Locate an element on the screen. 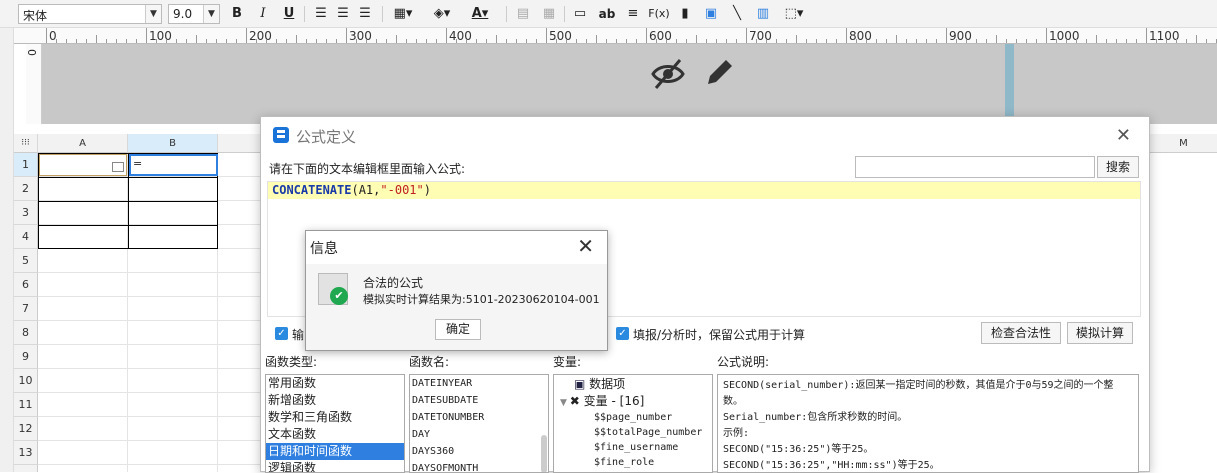 The height and width of the screenshot is (473, 1217). variable-item: $fine_role is located at coordinates (633, 462).